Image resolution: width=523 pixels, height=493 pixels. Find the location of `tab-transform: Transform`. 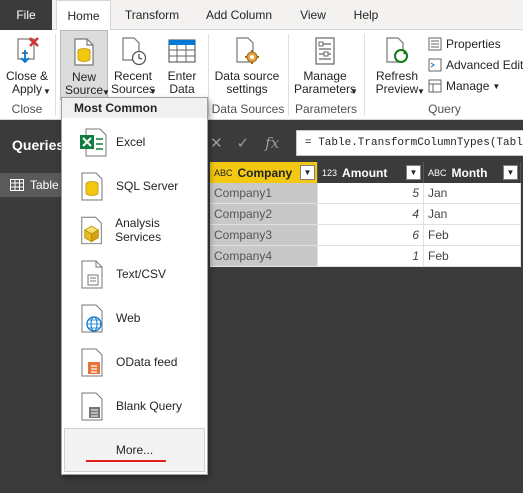

tab-transform: Transform is located at coordinates (152, 15).